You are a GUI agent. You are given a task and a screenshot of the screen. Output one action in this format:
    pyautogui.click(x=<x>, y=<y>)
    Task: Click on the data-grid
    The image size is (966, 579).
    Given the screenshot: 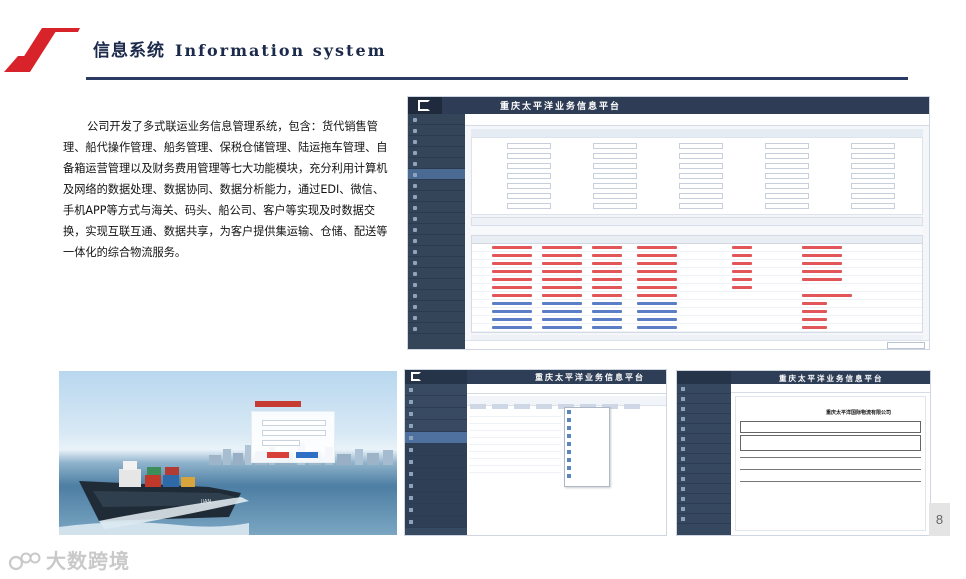 What is the action you would take?
    pyautogui.click(x=697, y=284)
    